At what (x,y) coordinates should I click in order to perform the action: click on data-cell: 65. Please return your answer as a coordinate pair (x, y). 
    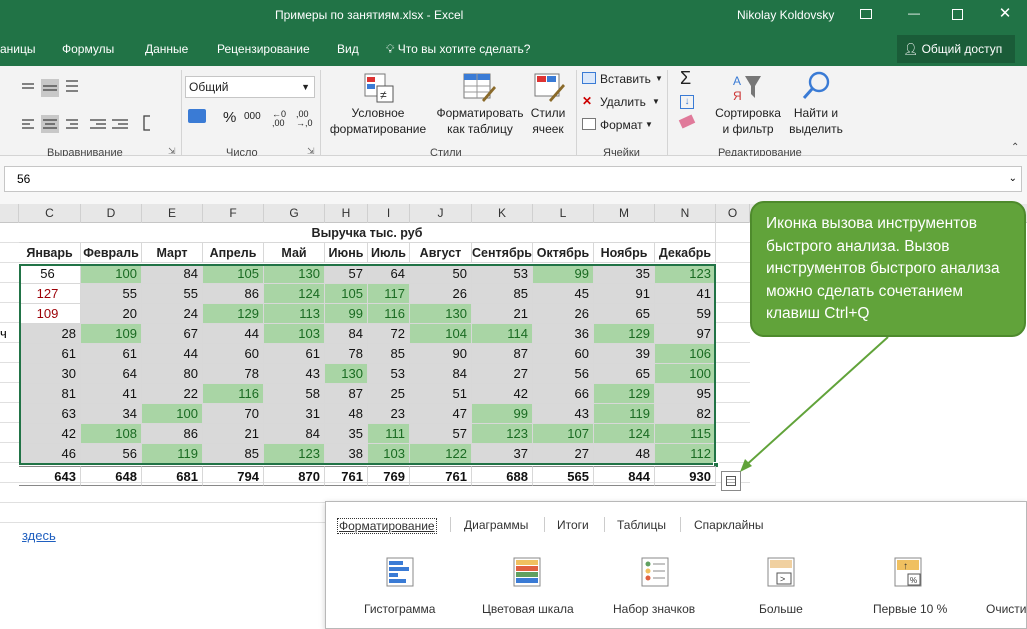
    Looking at the image, I should click on (624, 374).